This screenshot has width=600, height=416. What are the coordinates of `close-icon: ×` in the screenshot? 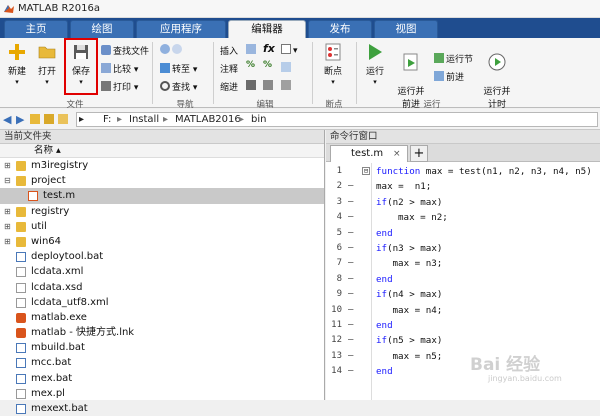 It's located at (397, 154).